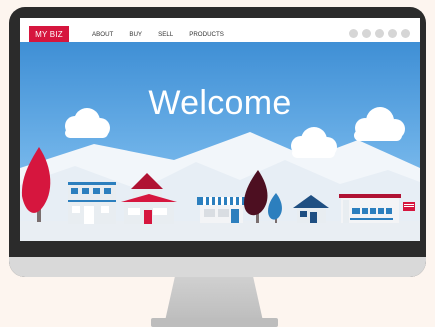 This screenshot has height=327, width=435. I want to click on nav-link-about: ABOUT, so click(102, 34).